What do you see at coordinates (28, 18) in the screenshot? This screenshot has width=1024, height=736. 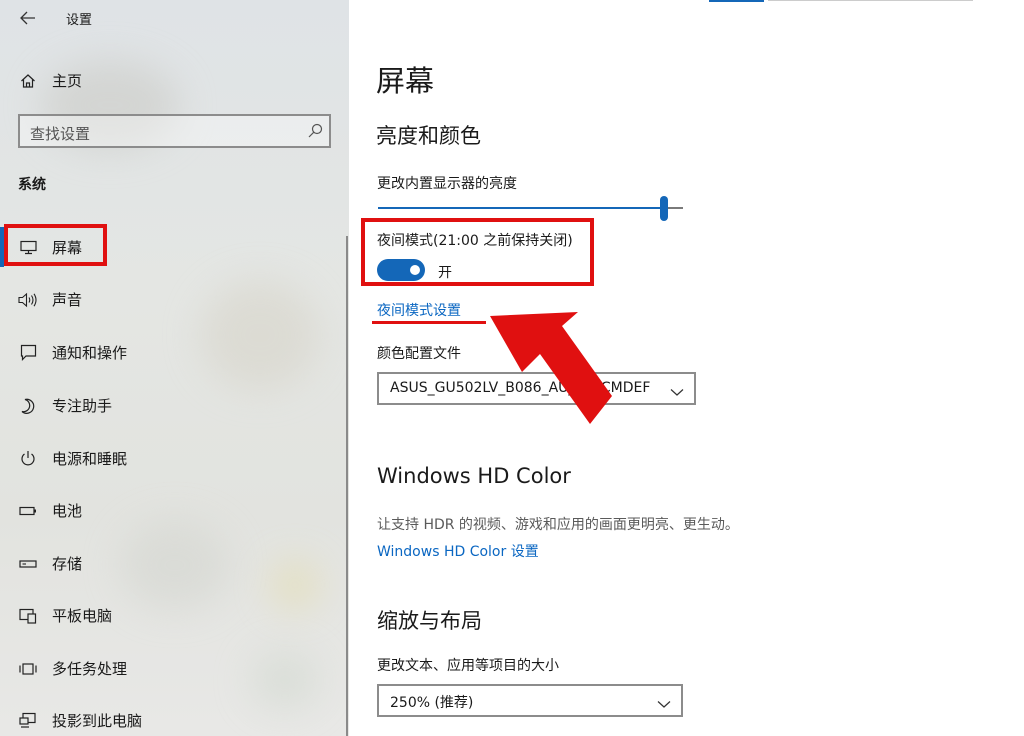 I see `back-arrow-icon` at bounding box center [28, 18].